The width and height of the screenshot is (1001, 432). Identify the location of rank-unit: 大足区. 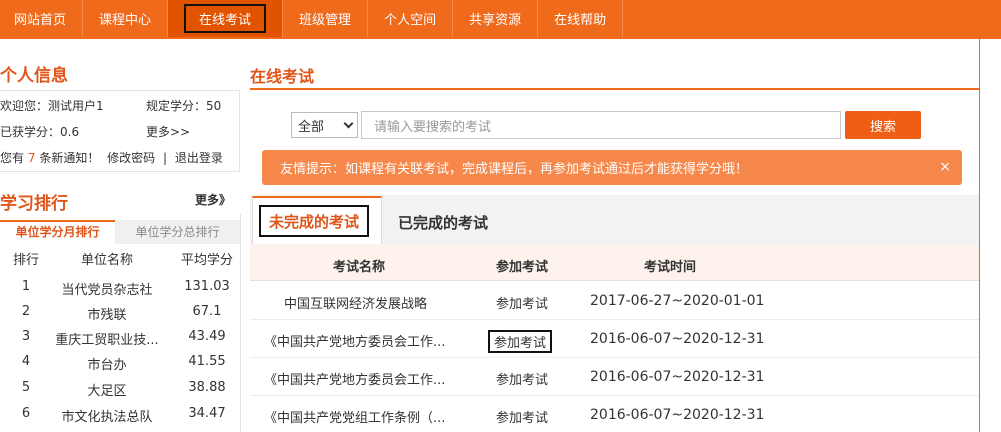
(107, 389).